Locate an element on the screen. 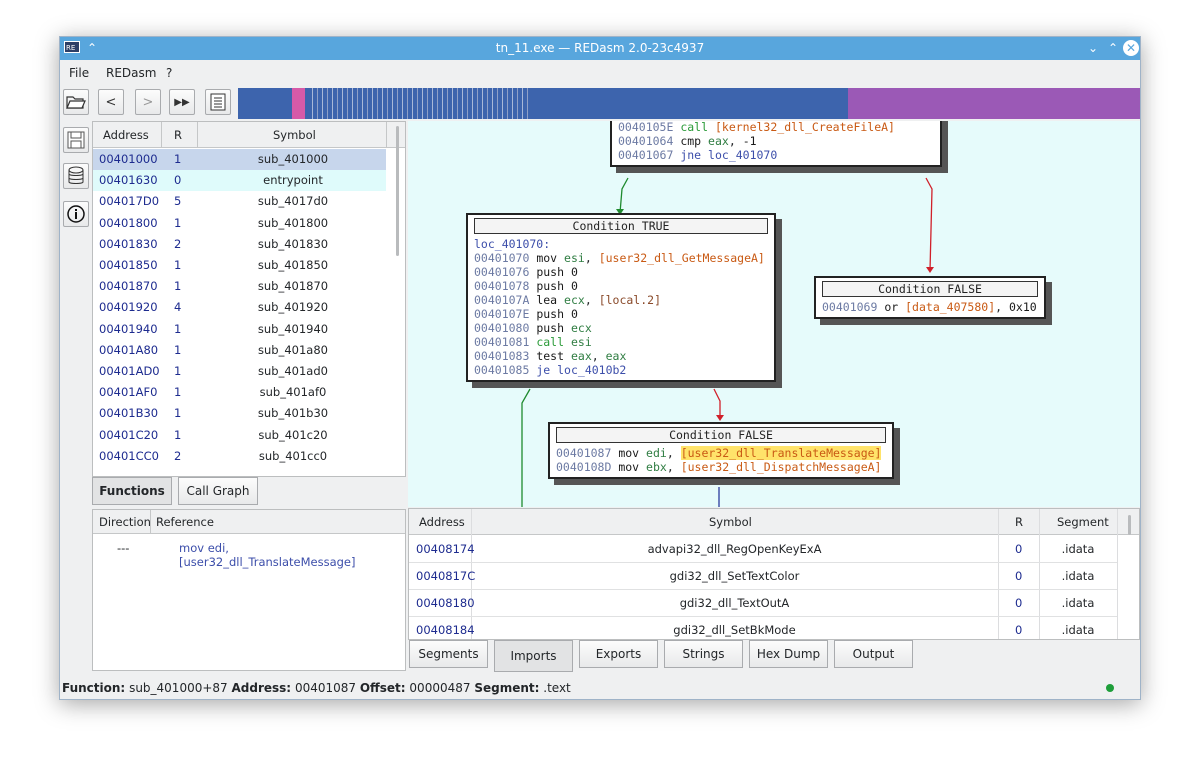 This screenshot has width=1200, height=759. instruction-line: 00401067 jne loc_401070 is located at coordinates (776, 155).